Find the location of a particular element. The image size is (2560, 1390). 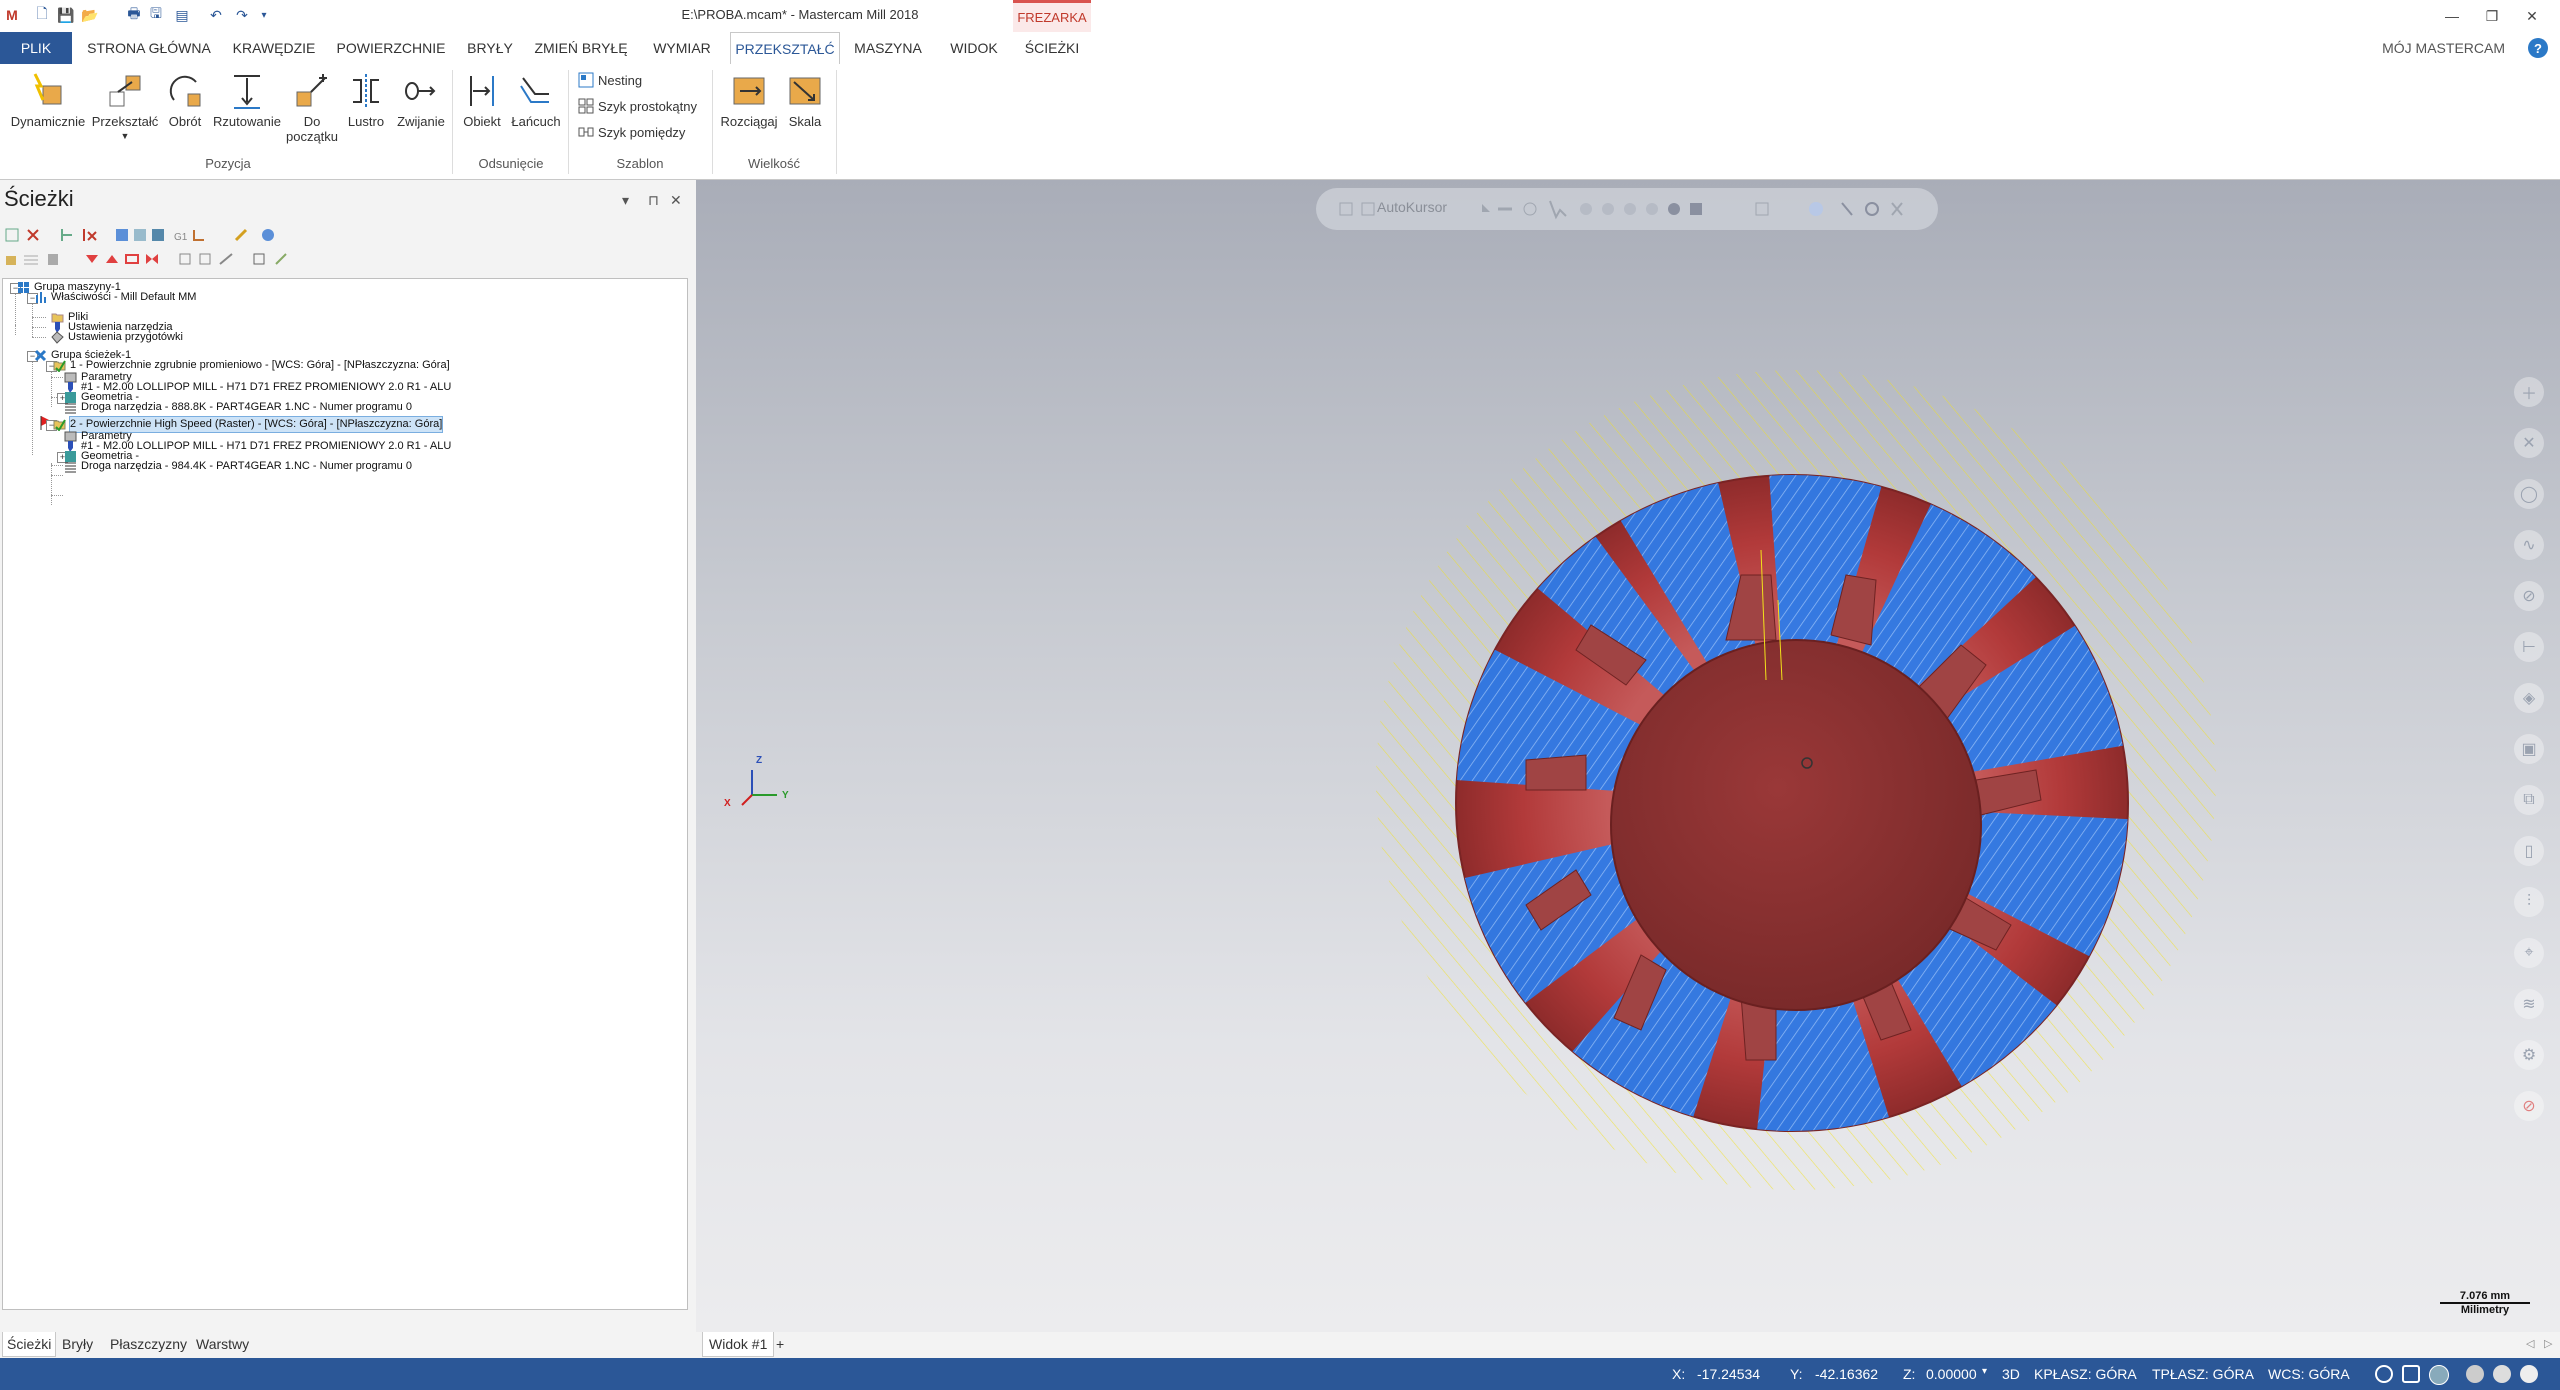

globe-icon is located at coordinates (2384, 1374).